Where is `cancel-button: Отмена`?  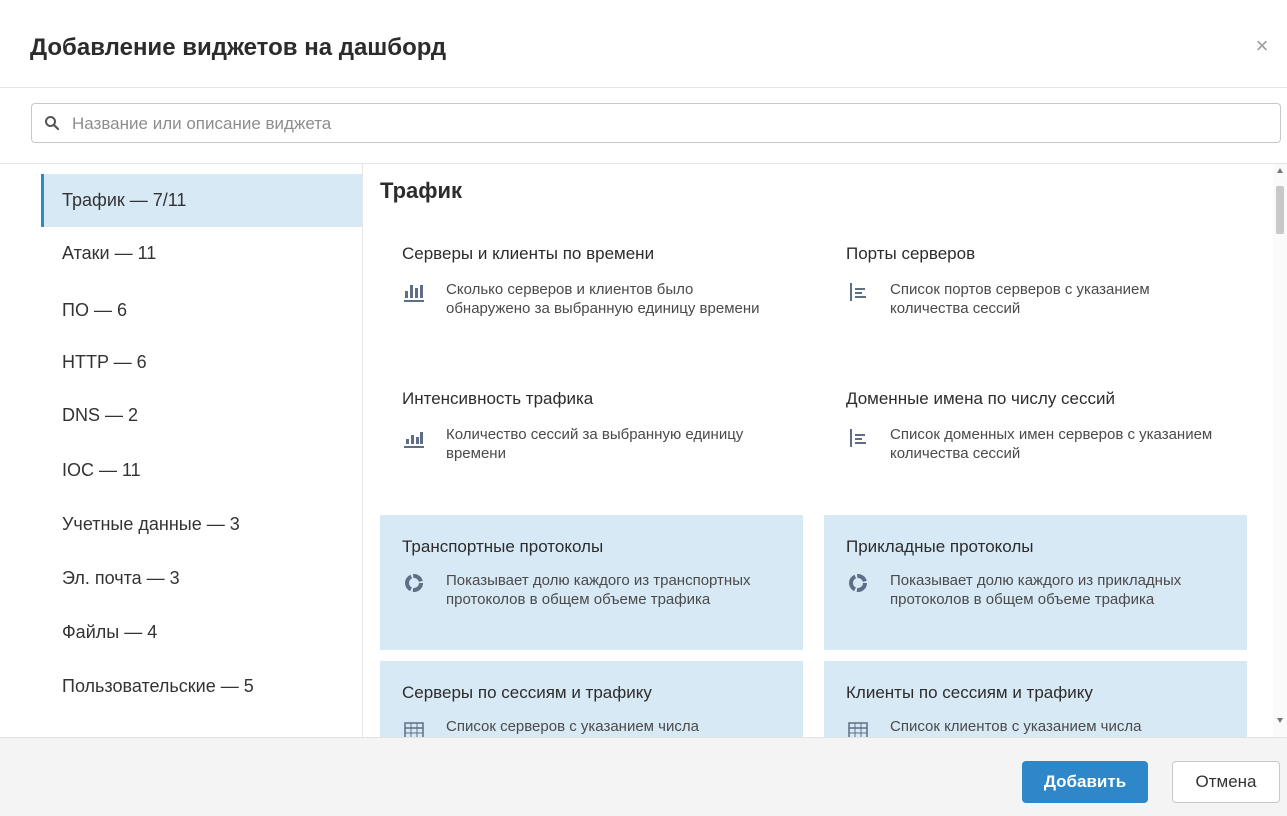
cancel-button: Отмена is located at coordinates (1226, 782).